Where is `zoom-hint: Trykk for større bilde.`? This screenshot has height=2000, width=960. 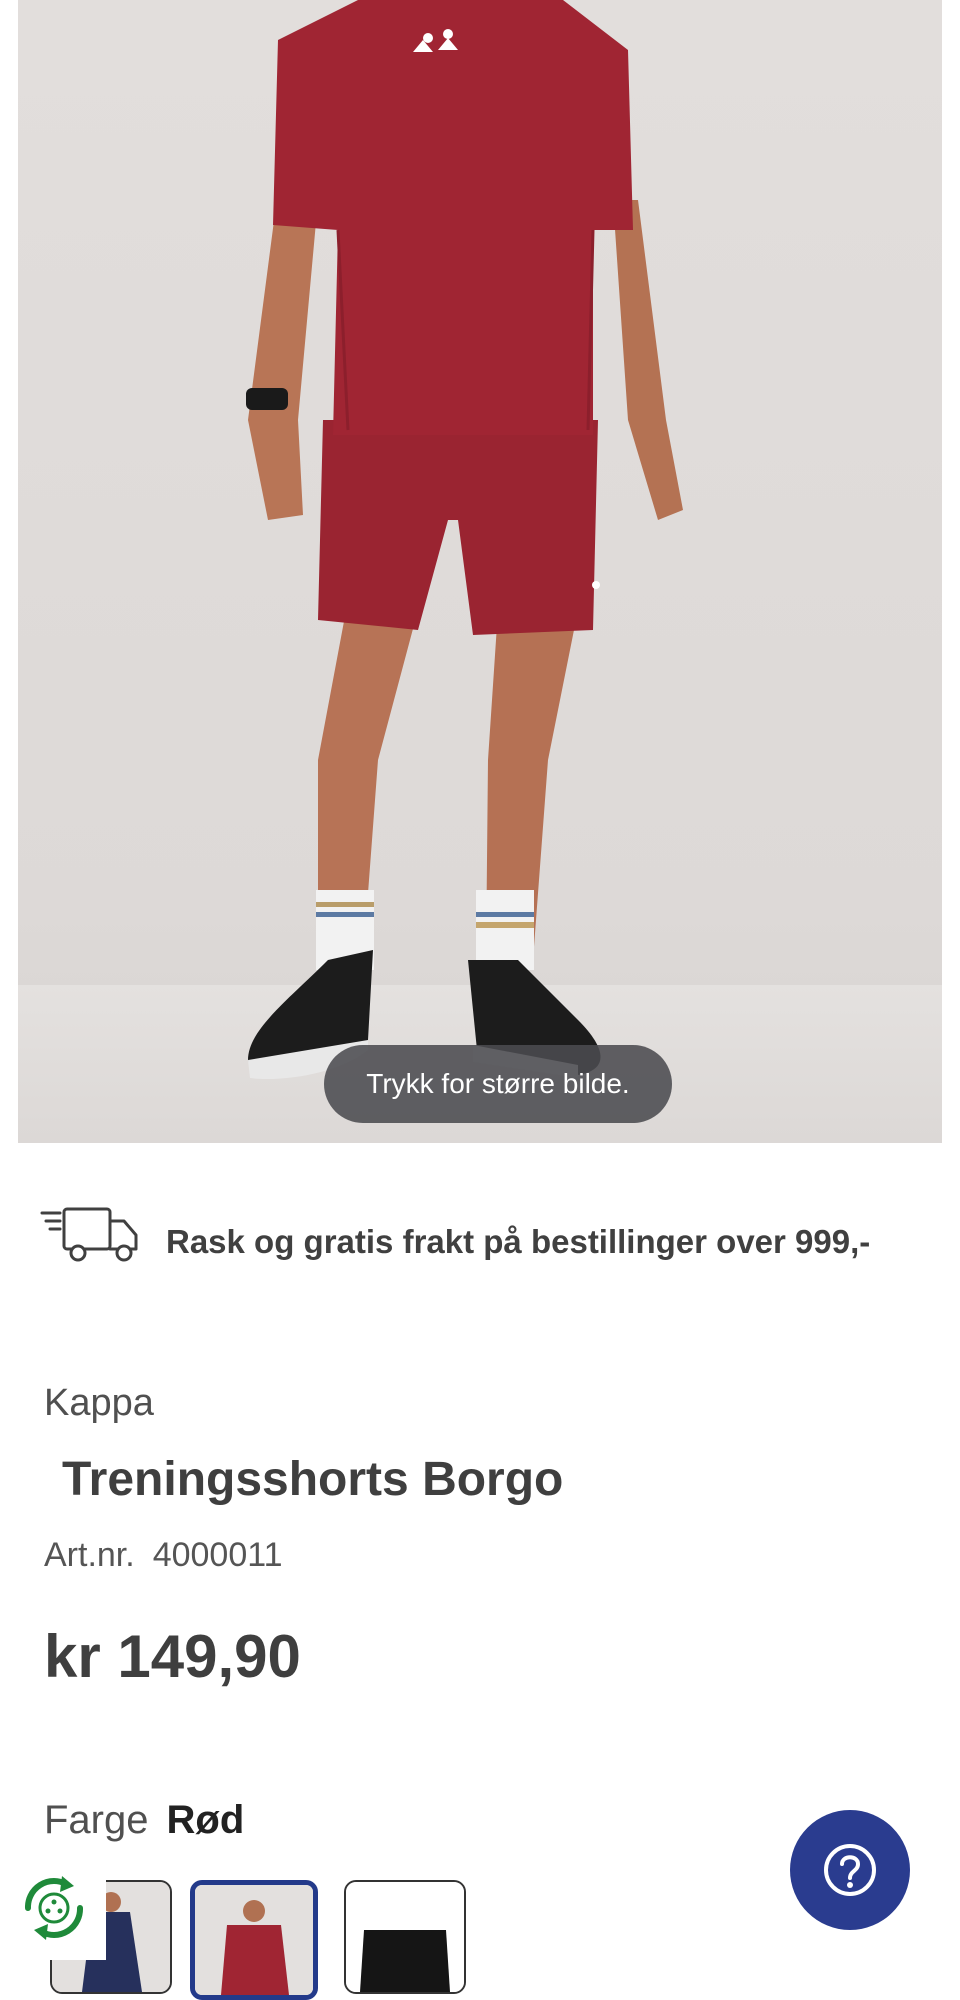 zoom-hint: Trykk for større bilde. is located at coordinates (498, 1084).